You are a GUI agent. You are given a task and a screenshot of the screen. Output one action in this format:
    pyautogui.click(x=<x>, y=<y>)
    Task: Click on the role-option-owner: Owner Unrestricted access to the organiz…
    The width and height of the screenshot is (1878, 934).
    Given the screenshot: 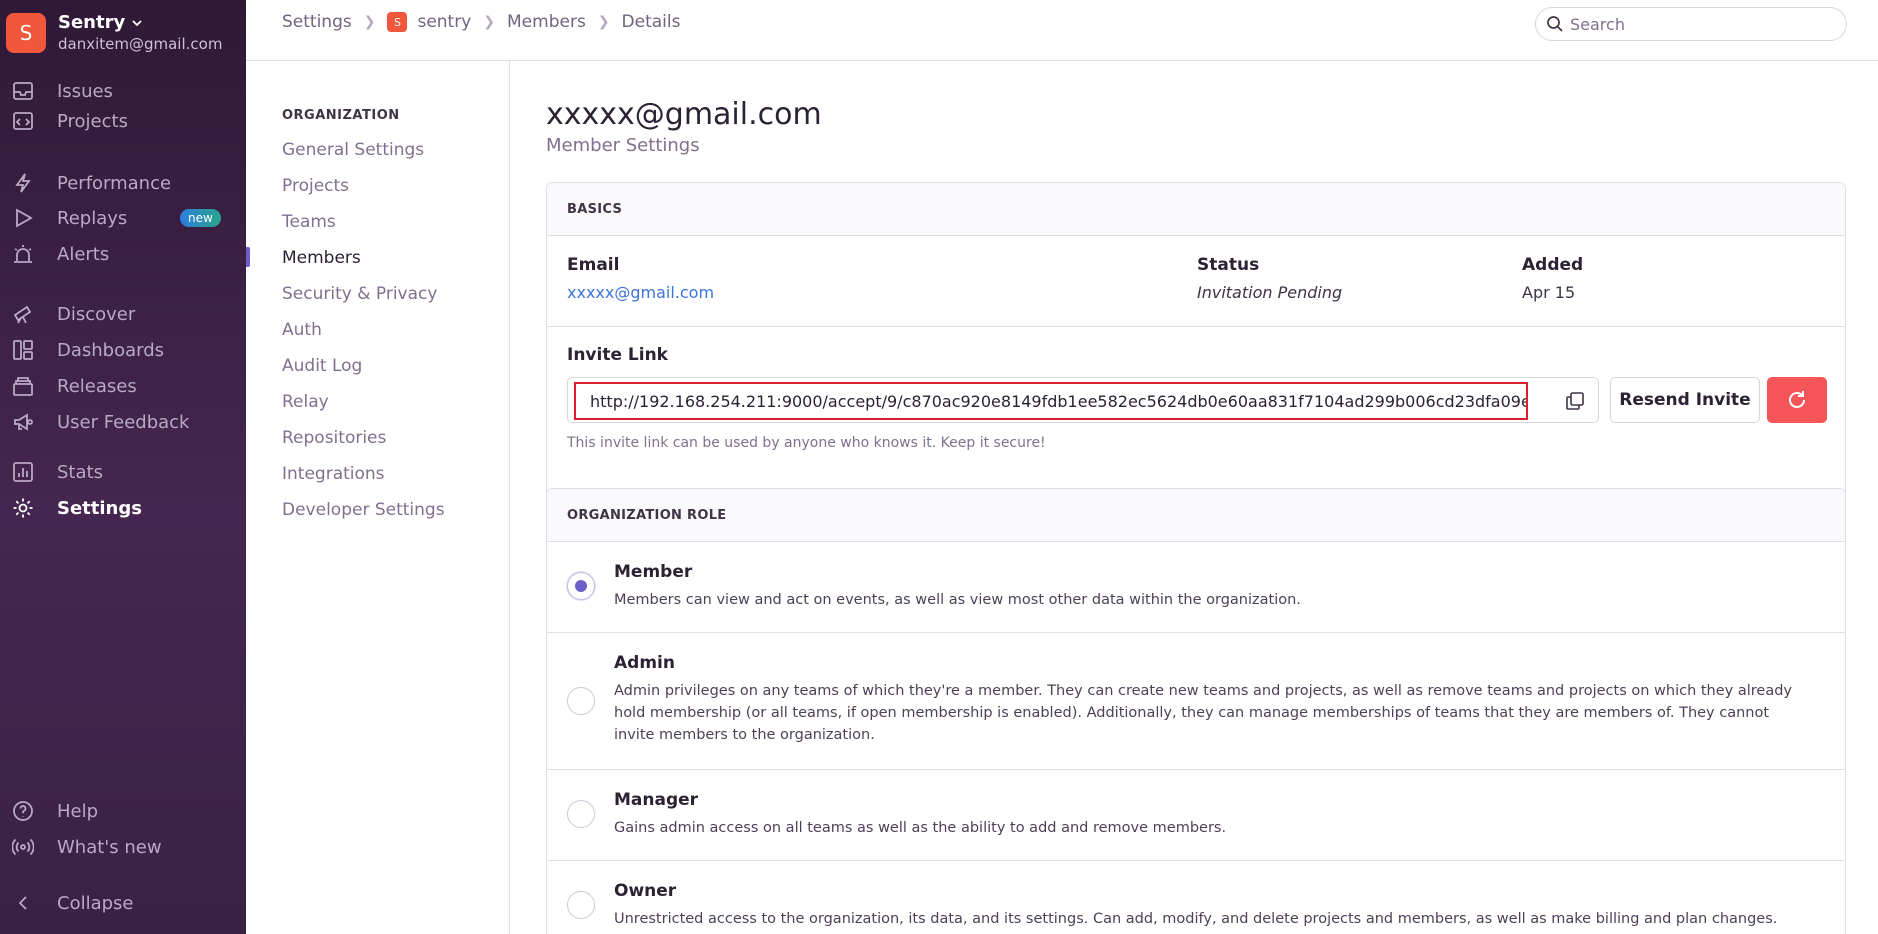 What is the action you would take?
    pyautogui.click(x=1196, y=897)
    